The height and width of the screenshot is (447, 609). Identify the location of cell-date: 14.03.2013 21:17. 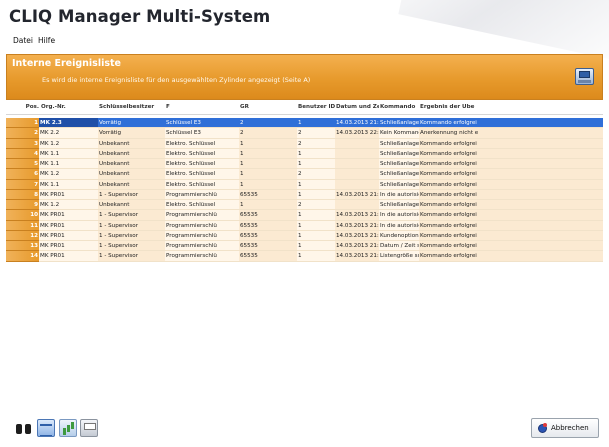
(357, 256).